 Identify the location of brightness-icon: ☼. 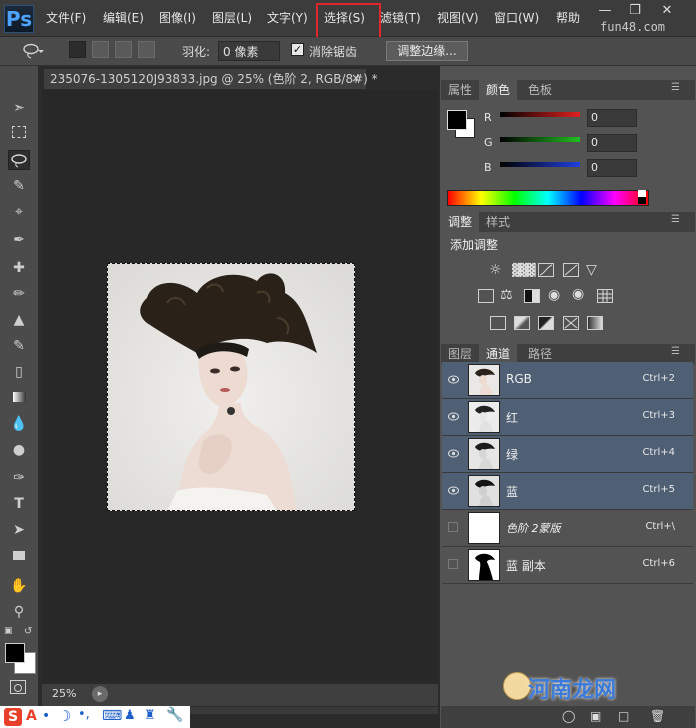
(495, 270).